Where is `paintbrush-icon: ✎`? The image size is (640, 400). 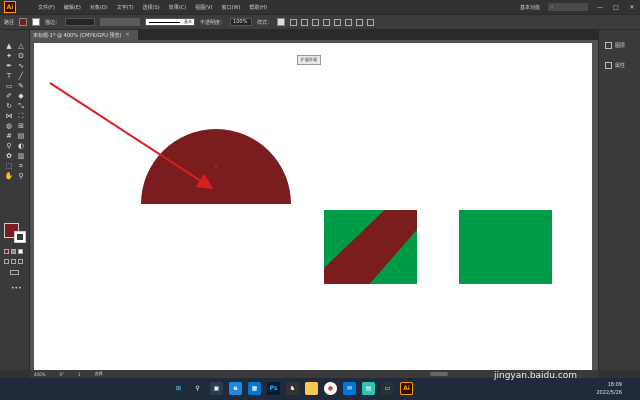
paintbrush-icon: ✎ is located at coordinates (21, 86).